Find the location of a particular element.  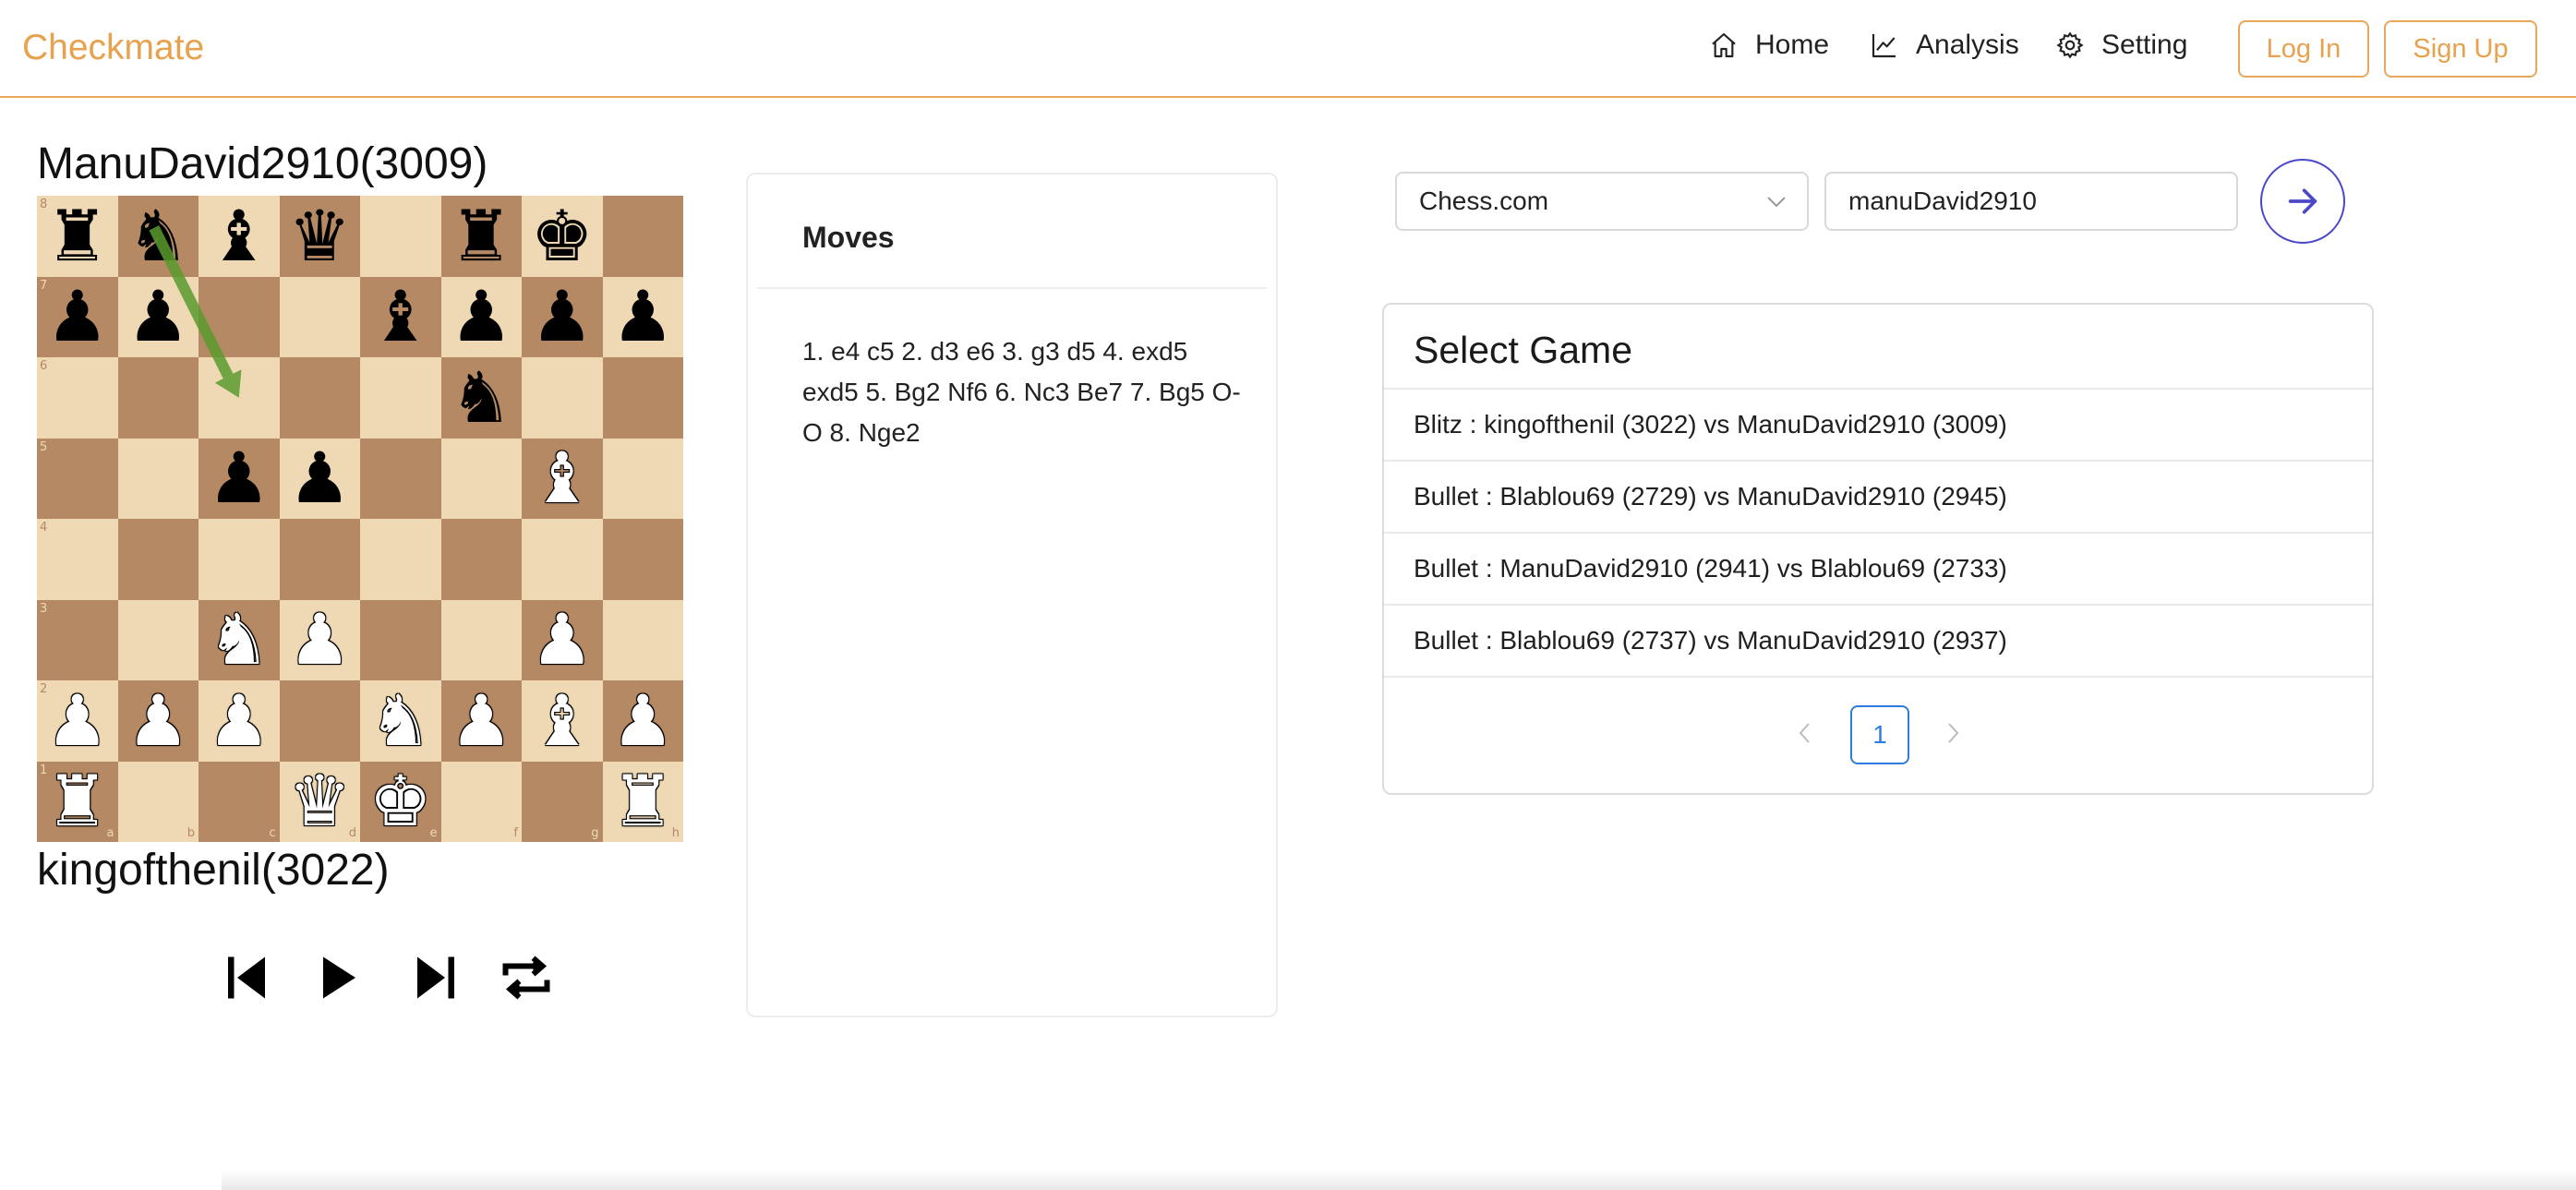

square-a1: 1 a ♜ is located at coordinates (77, 801).